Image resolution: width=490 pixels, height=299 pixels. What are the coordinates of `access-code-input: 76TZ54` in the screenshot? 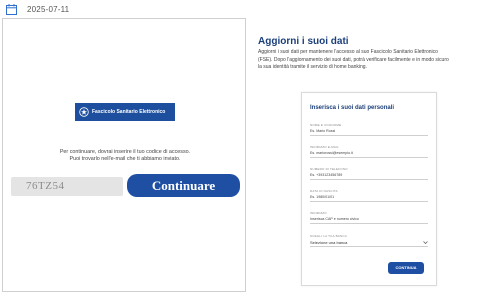 It's located at (67, 186).